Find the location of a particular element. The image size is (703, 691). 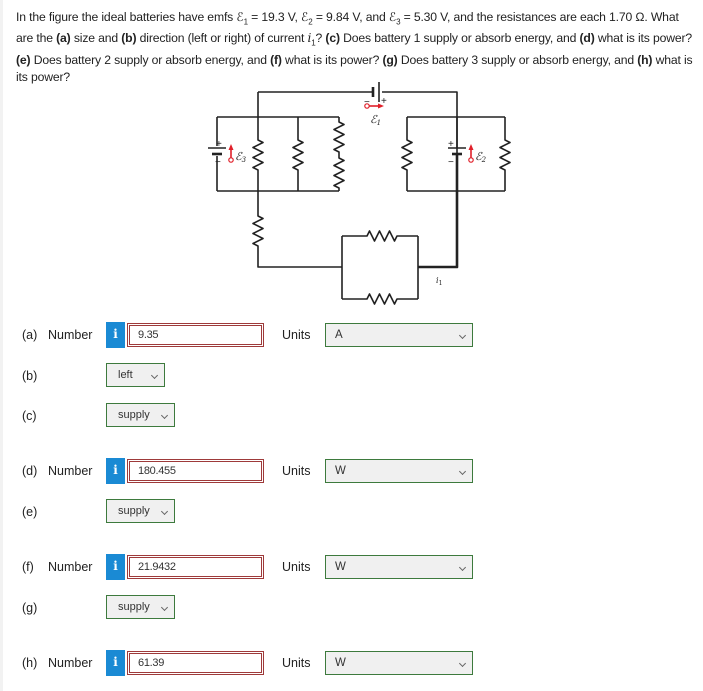

number-label-a: Number is located at coordinates (70, 335).